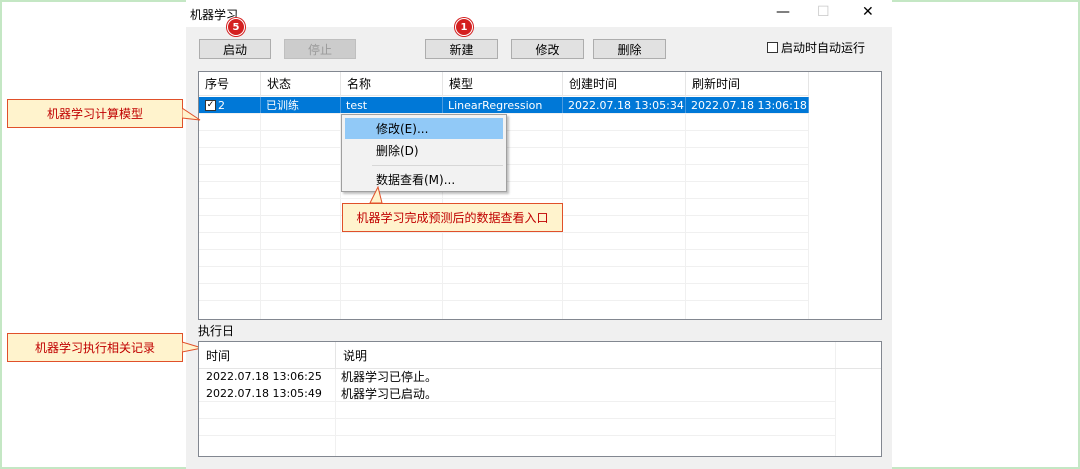 The image size is (1080, 469). I want to click on callout-view-pointer, so click(376, 195).